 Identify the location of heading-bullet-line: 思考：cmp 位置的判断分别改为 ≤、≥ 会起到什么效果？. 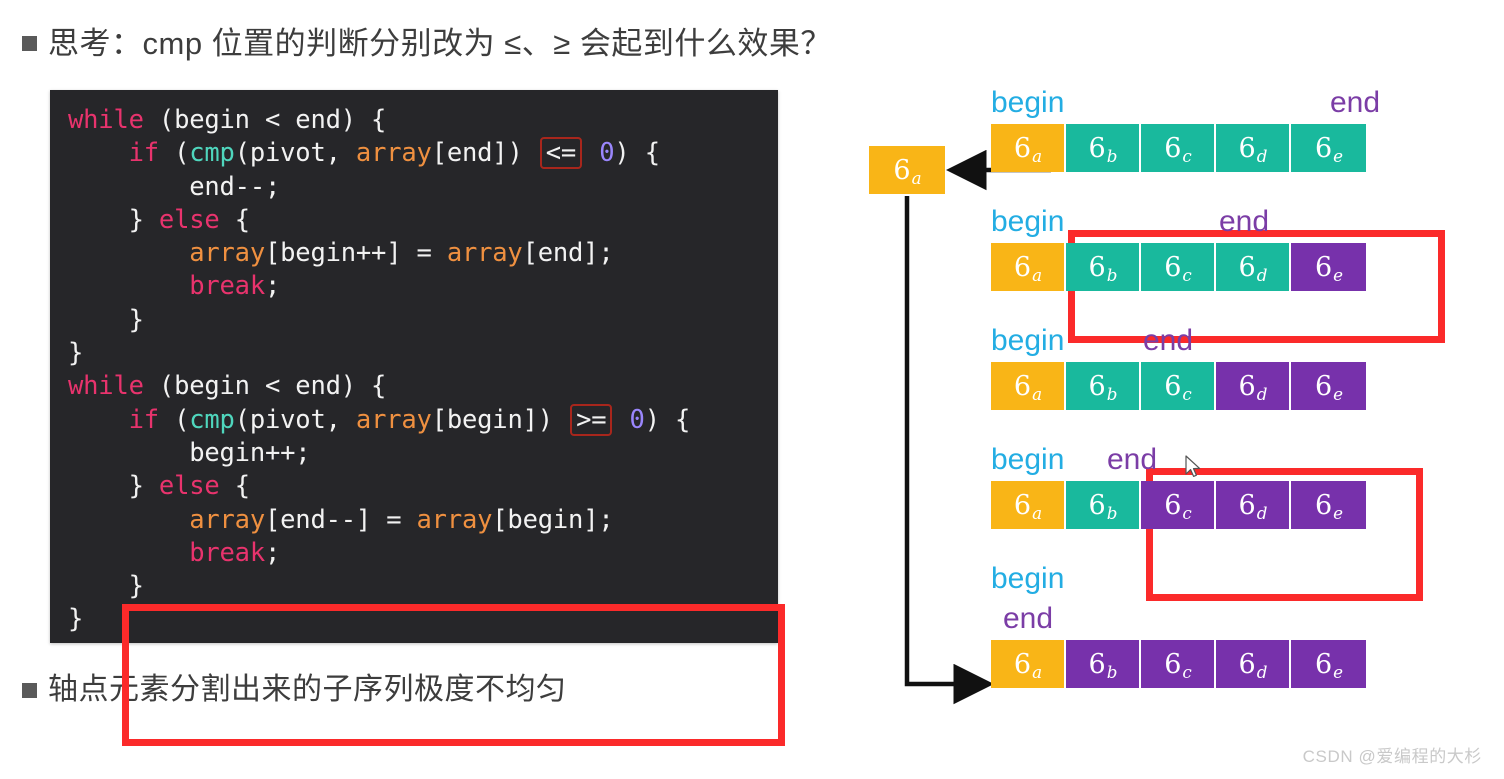
(427, 43).